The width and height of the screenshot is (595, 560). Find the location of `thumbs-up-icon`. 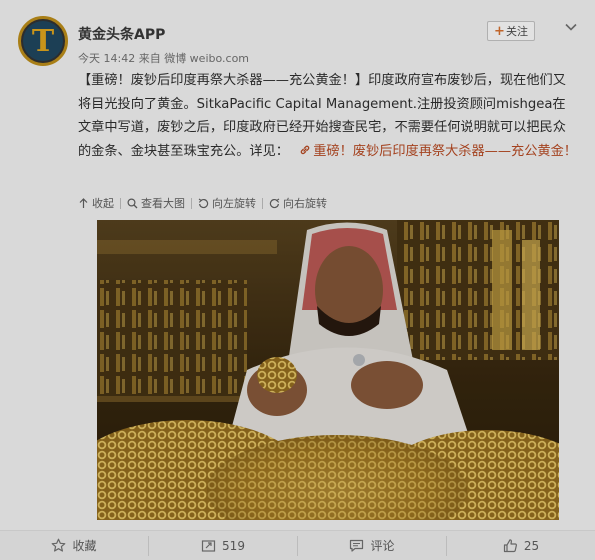

thumbs-up-icon is located at coordinates (510, 546).